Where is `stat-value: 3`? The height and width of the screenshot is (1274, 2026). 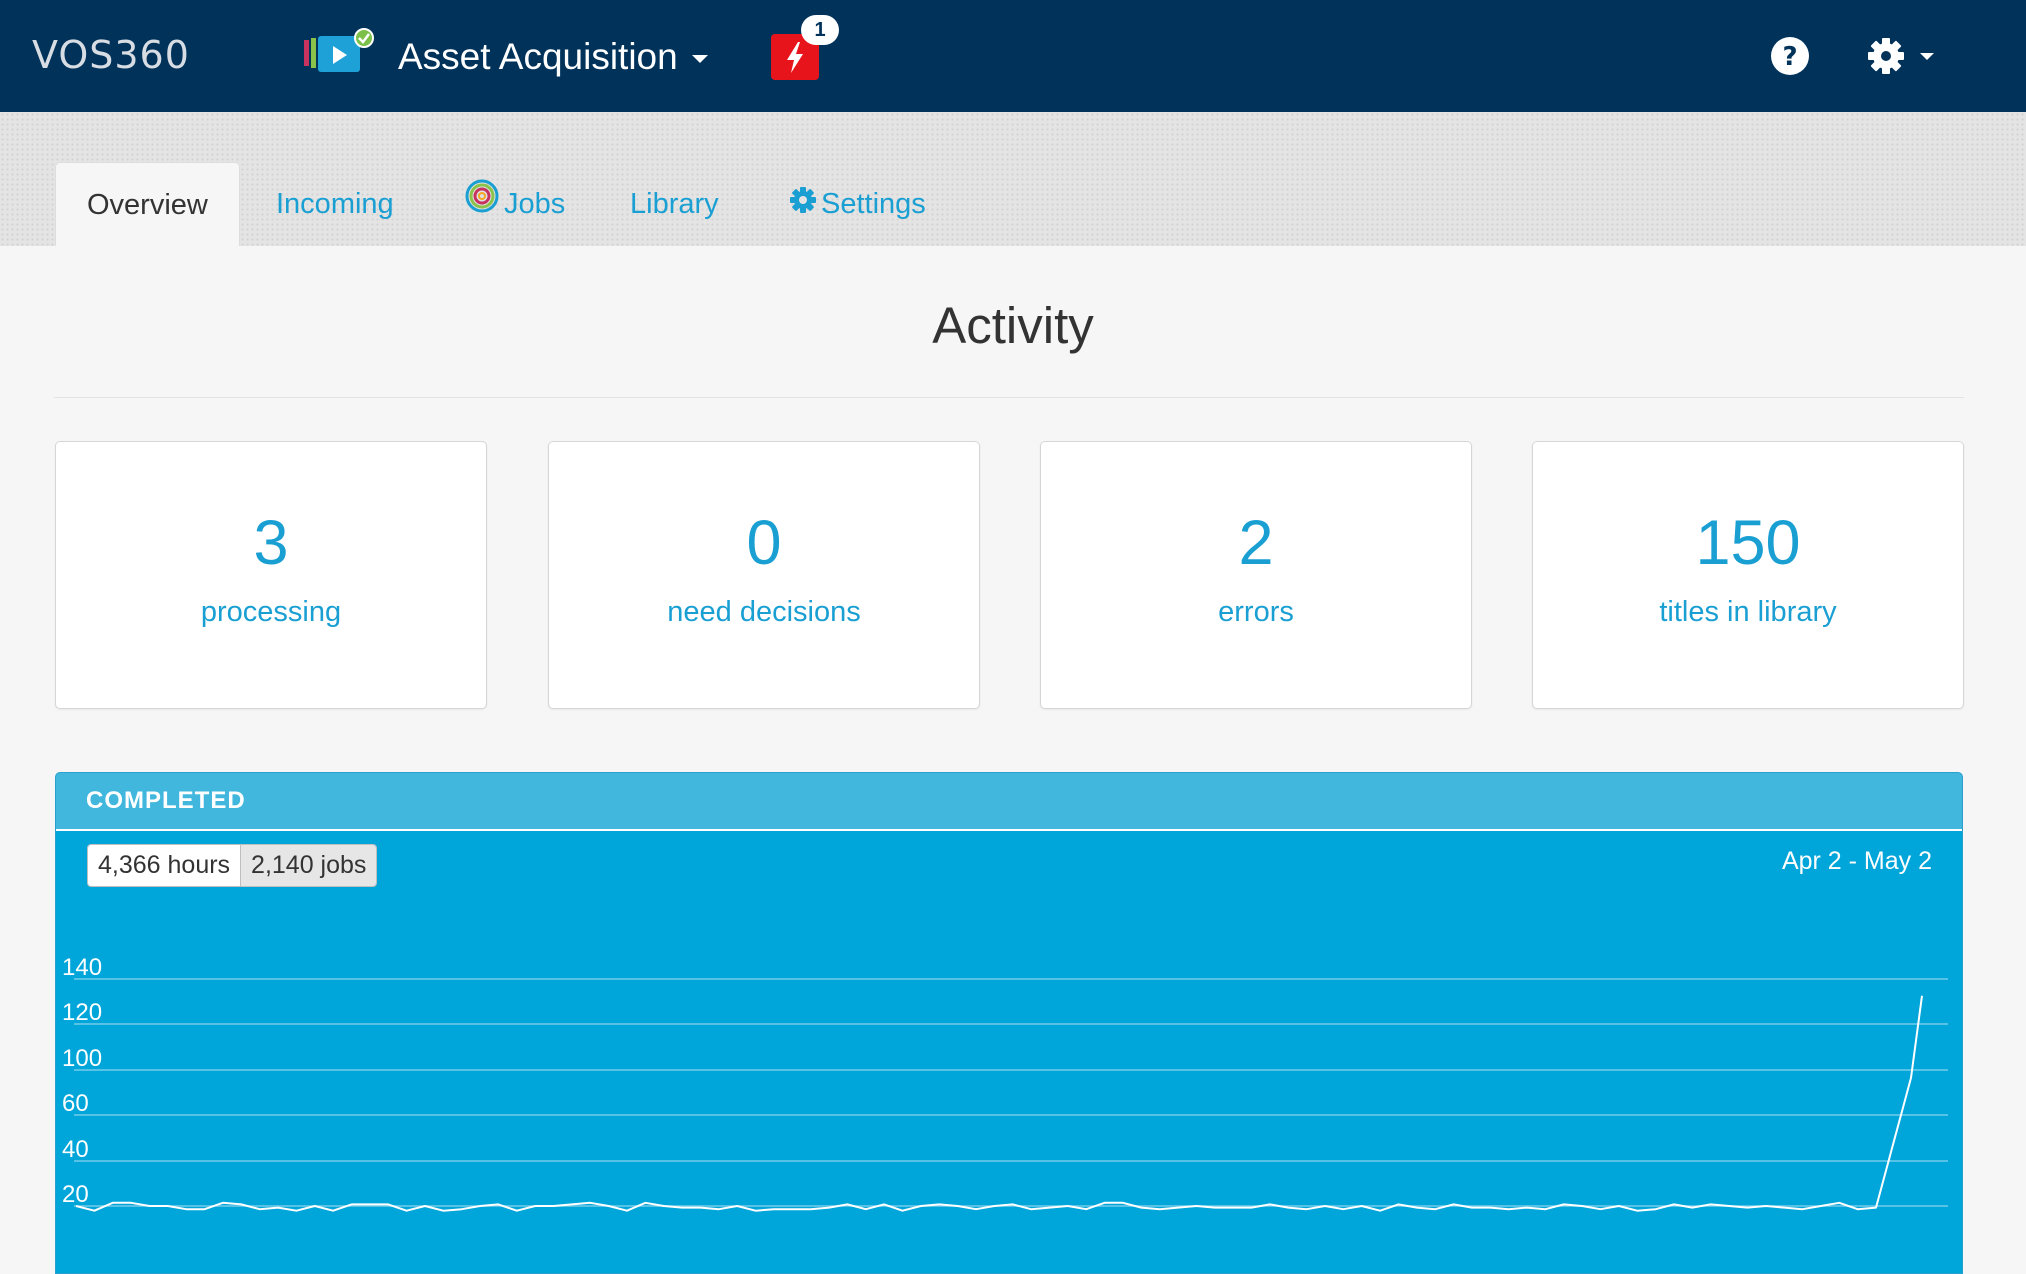 stat-value: 3 is located at coordinates (271, 543).